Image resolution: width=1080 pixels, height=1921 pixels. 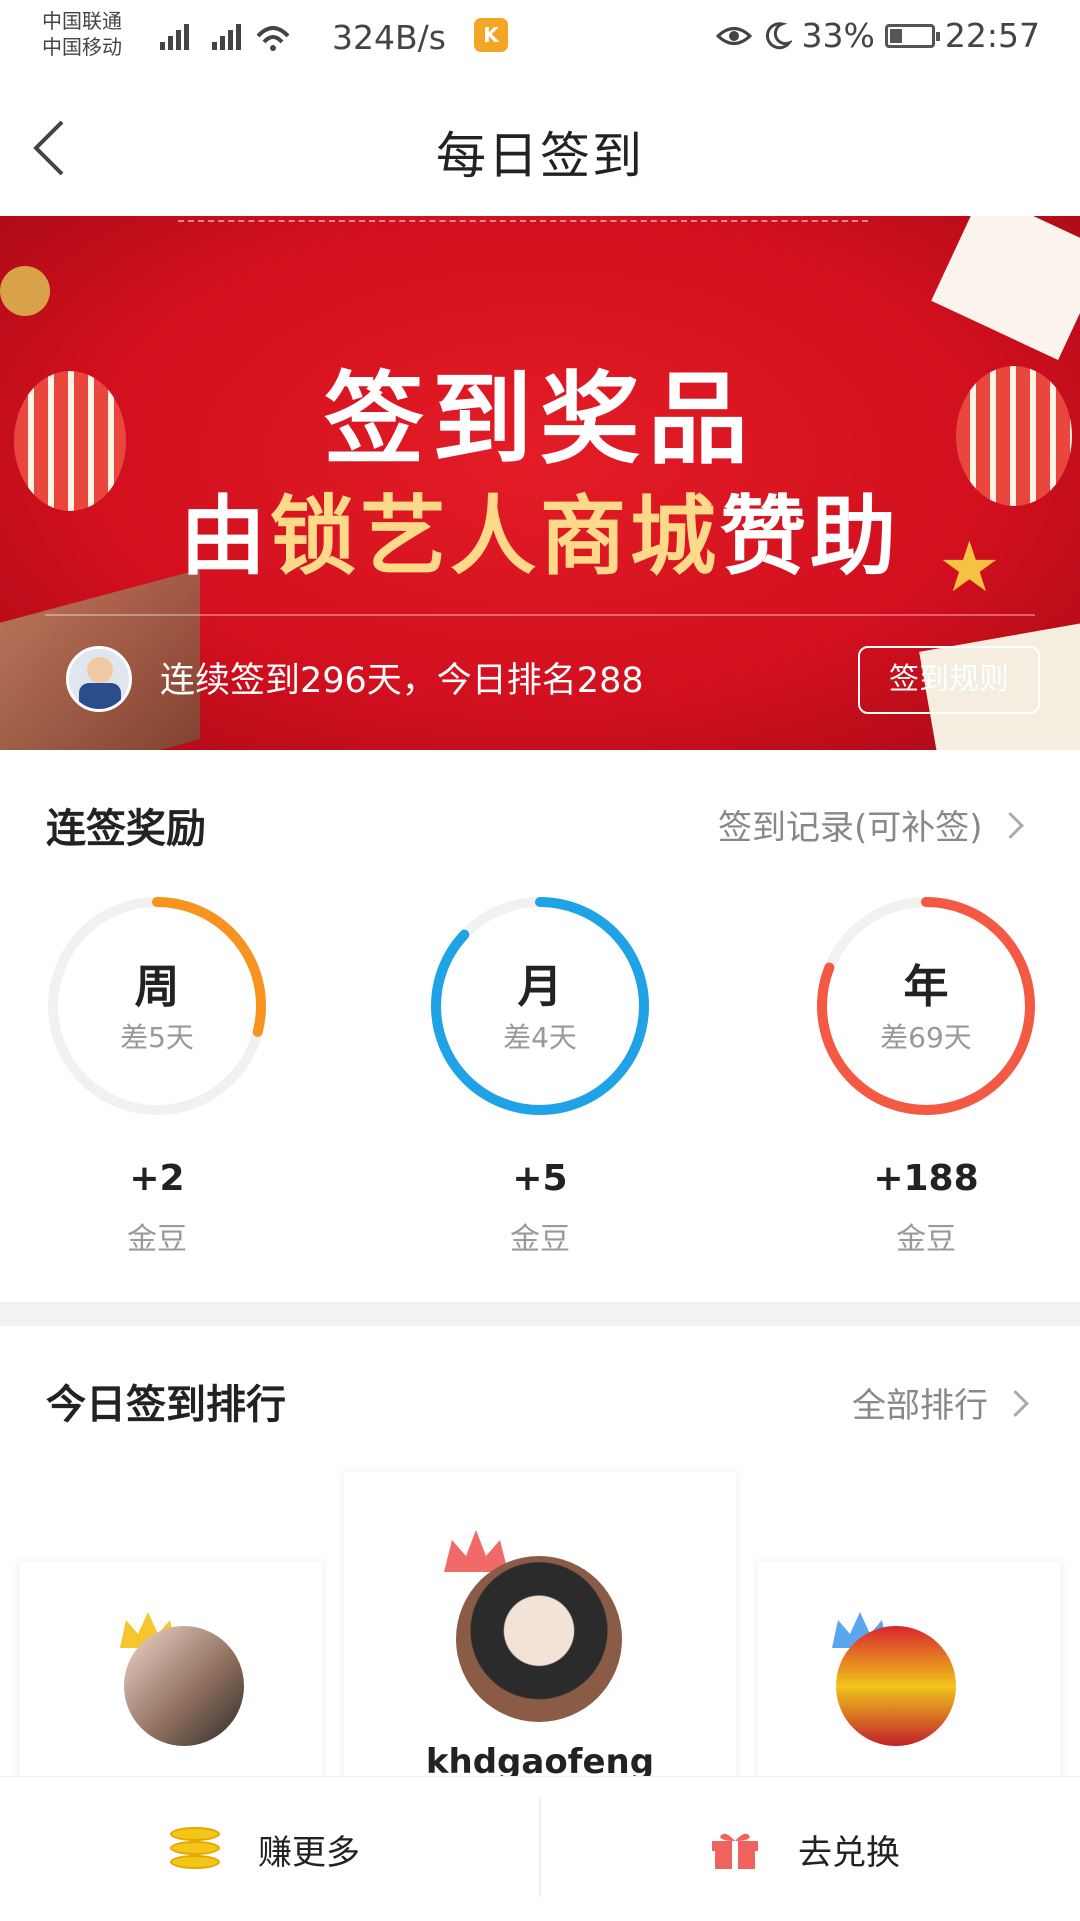 What do you see at coordinates (920, 1406) in the screenshot?
I see `all-ranking-label: 全部排行` at bounding box center [920, 1406].